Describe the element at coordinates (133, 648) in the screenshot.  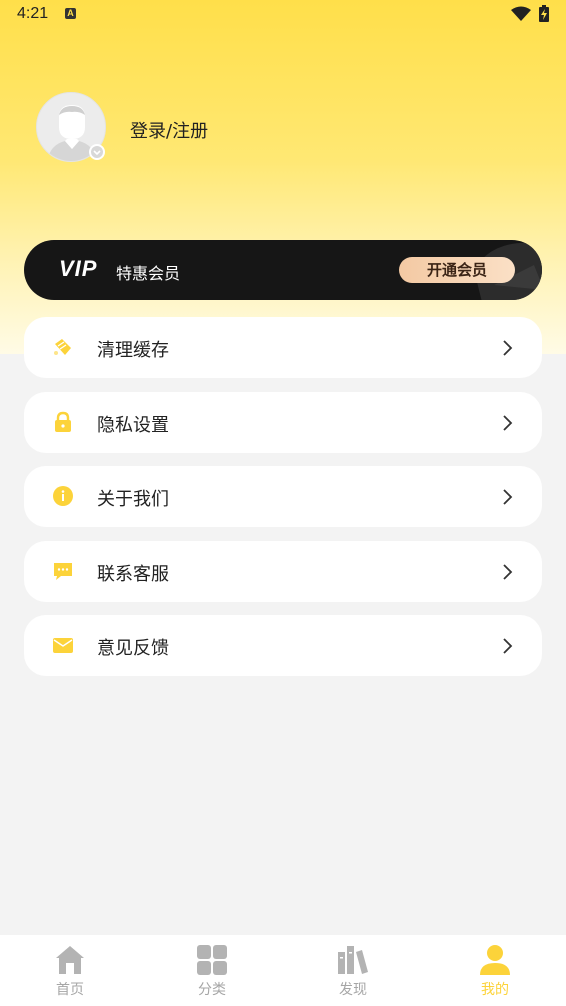
I see `menu-item-label: 意见反馈` at that location.